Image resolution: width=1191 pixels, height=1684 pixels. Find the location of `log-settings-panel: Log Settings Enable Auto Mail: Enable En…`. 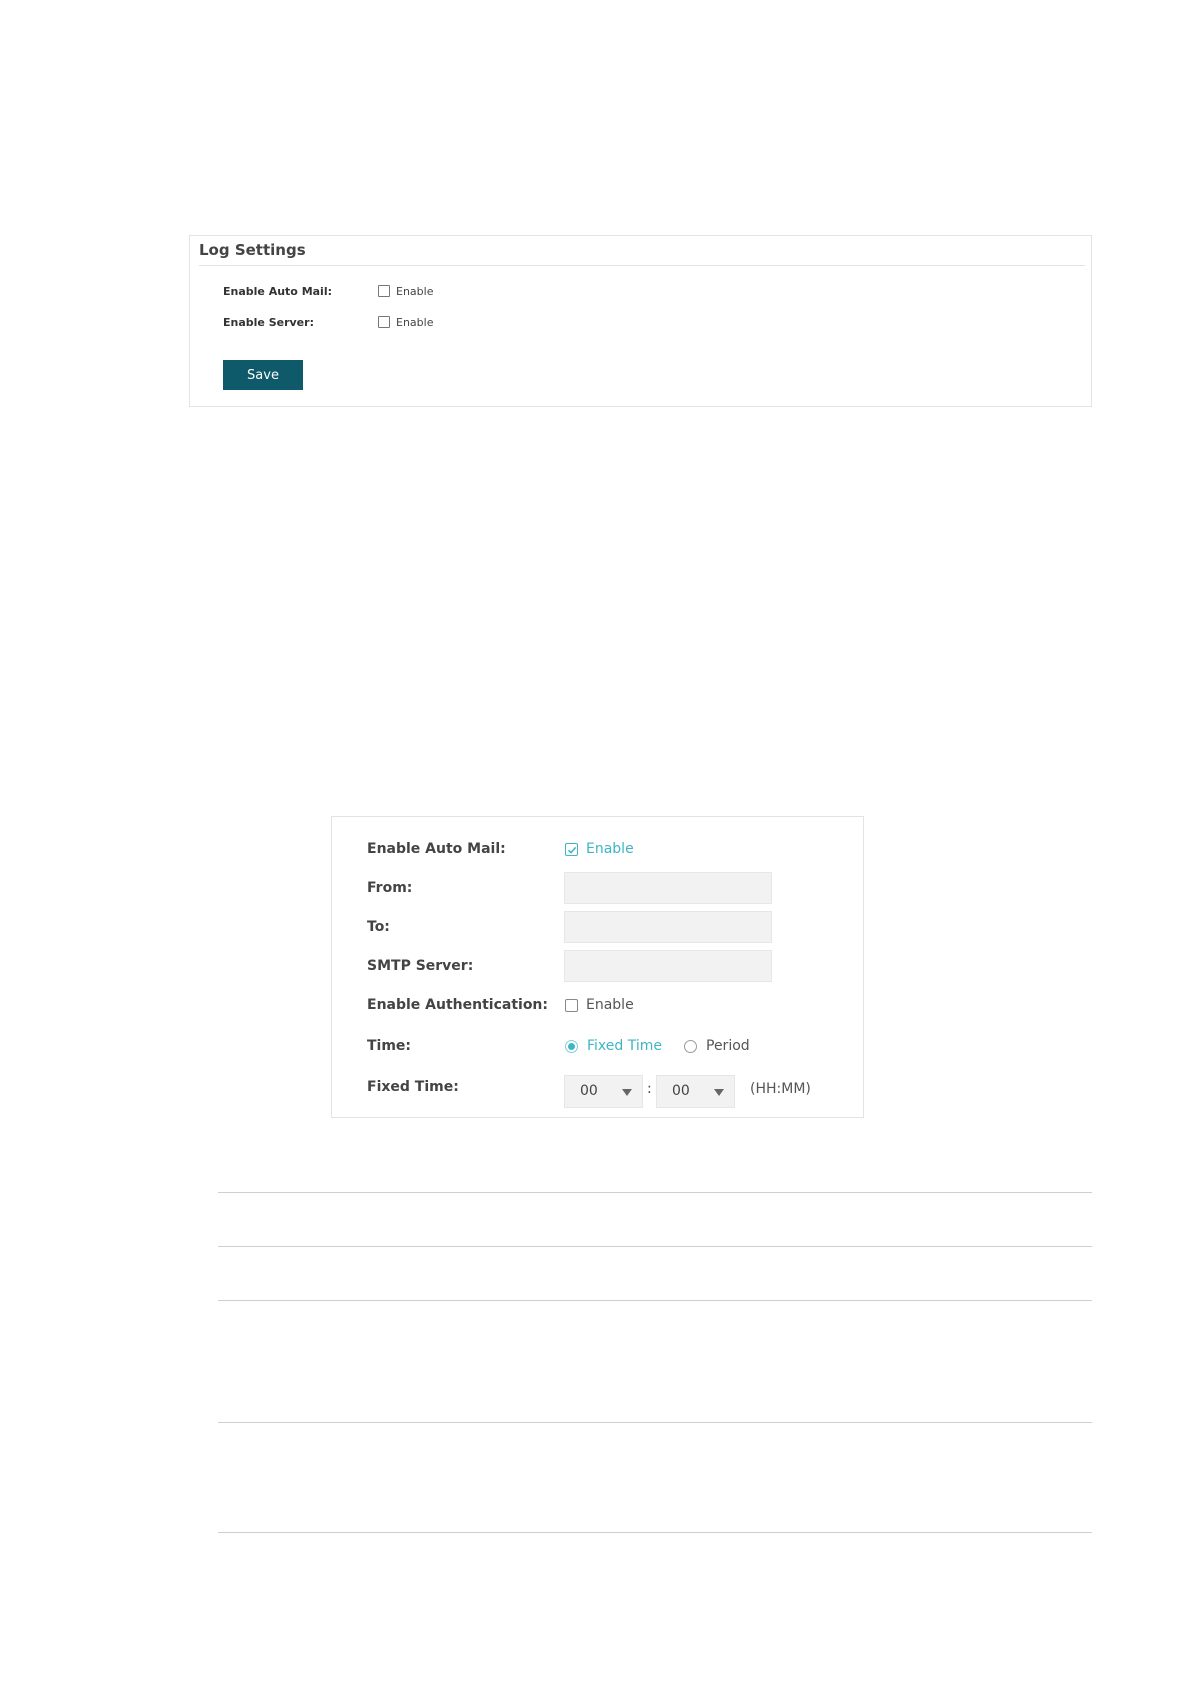

log-settings-panel: Log Settings Enable Auto Mail: Enable En… is located at coordinates (640, 321).